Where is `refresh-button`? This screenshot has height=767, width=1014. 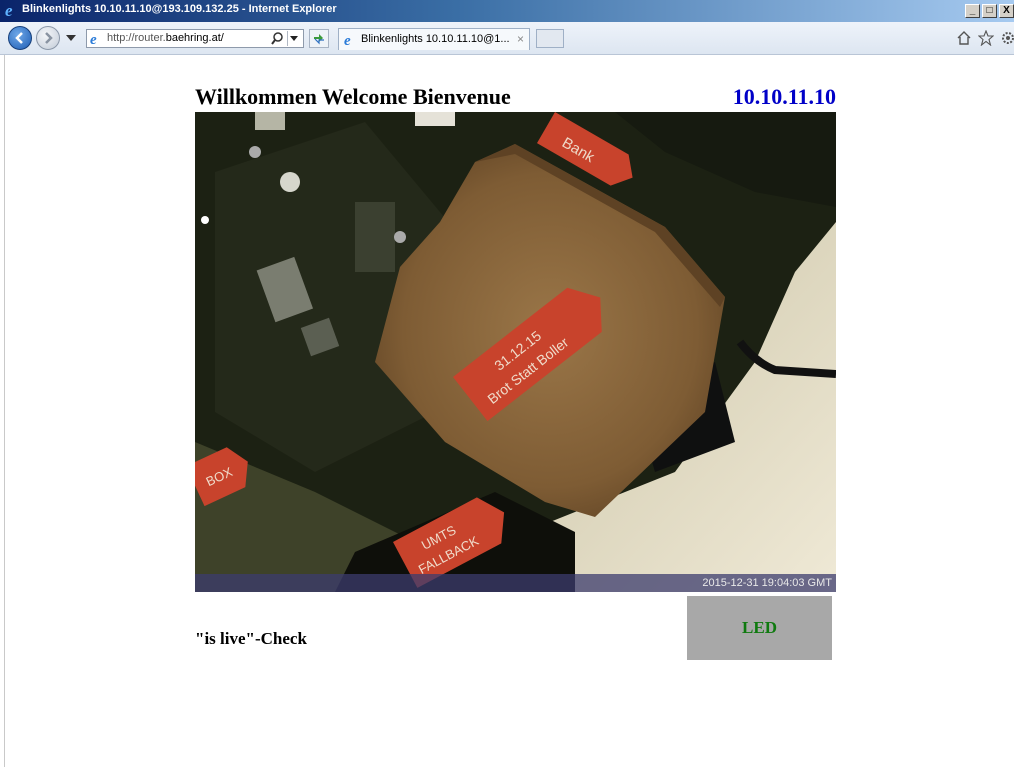 refresh-button is located at coordinates (319, 38).